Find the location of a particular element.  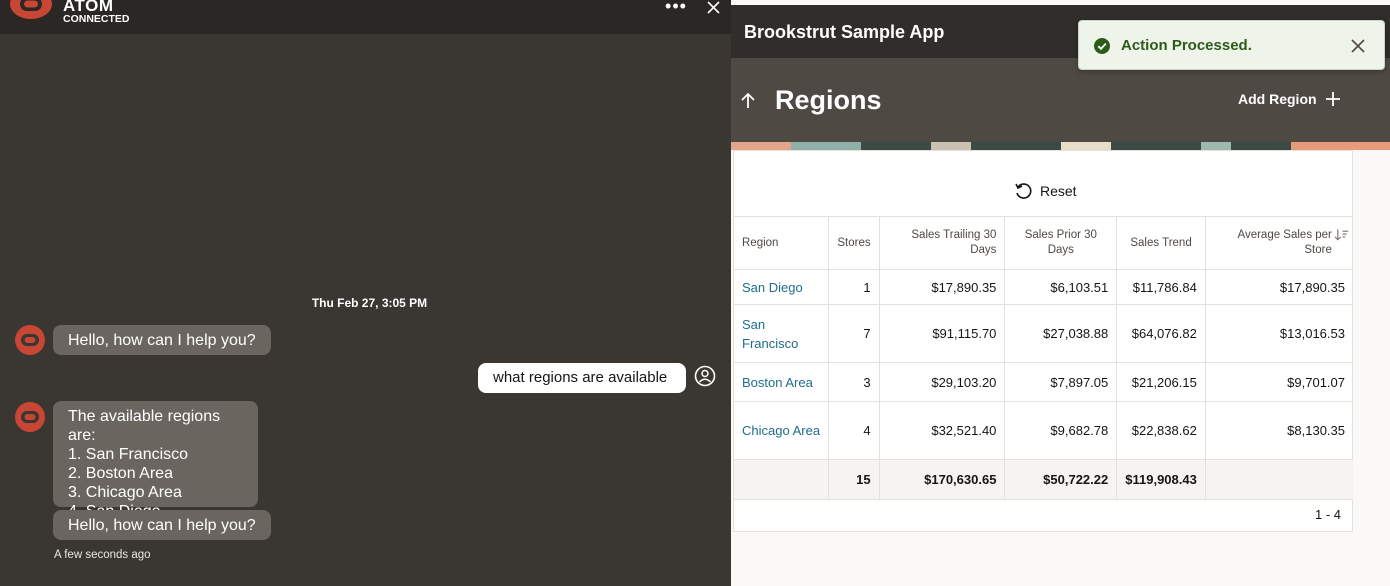

cell-sales-prior: $27,038.88 is located at coordinates (1061, 333).